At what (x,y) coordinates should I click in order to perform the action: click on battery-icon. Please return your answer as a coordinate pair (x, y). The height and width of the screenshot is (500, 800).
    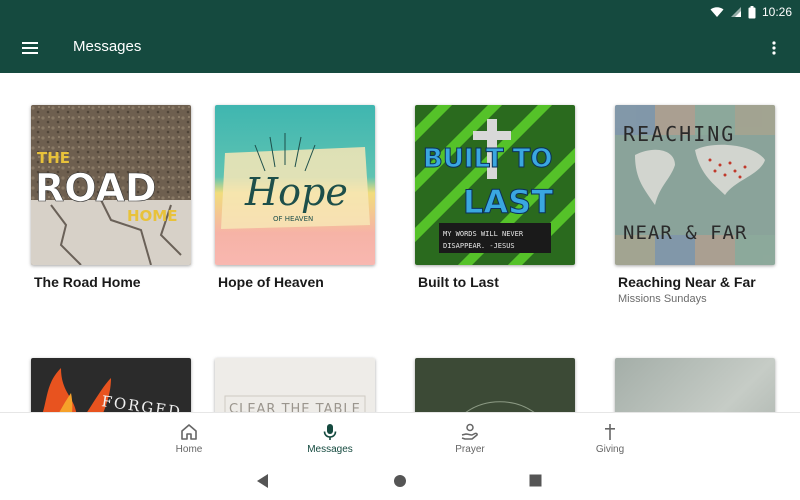
    Looking at the image, I should click on (752, 11).